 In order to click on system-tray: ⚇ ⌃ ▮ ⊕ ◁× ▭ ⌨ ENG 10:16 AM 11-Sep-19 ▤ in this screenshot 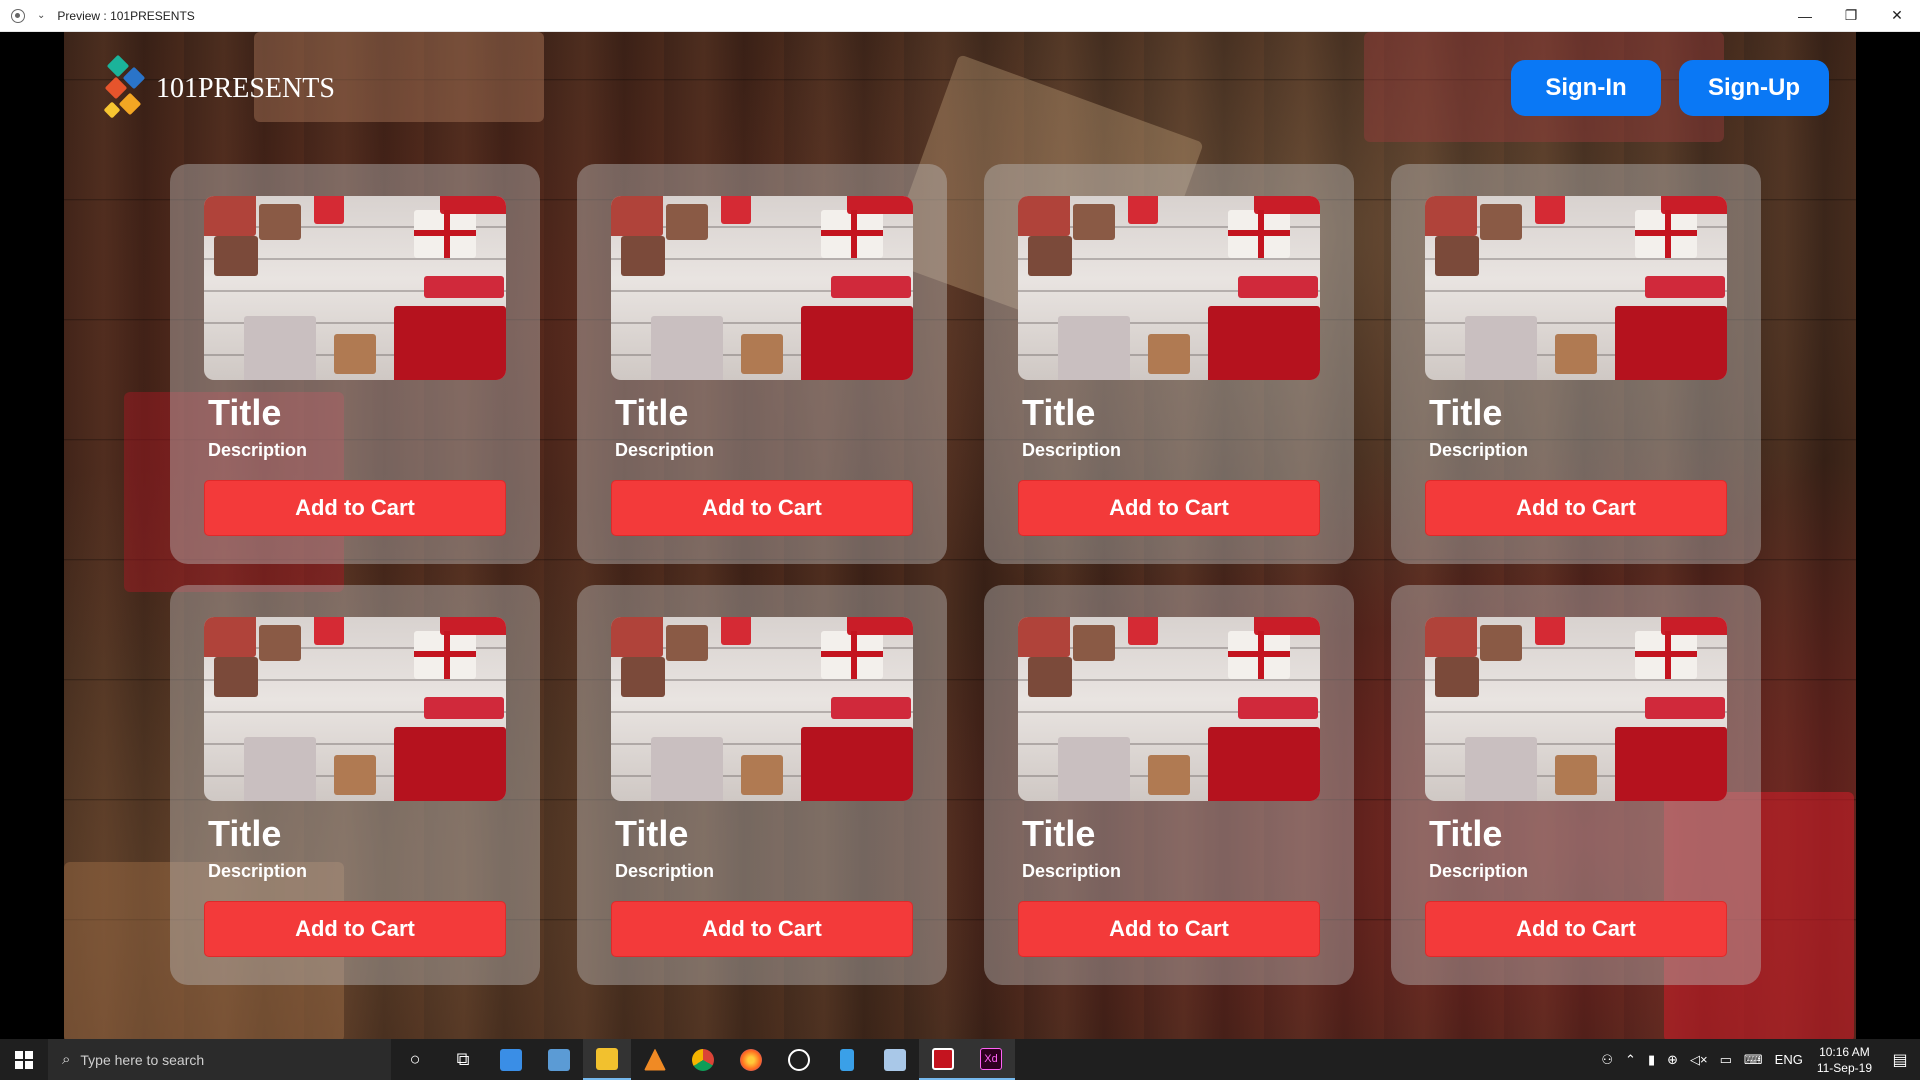, I will do `click(1757, 1059)`.